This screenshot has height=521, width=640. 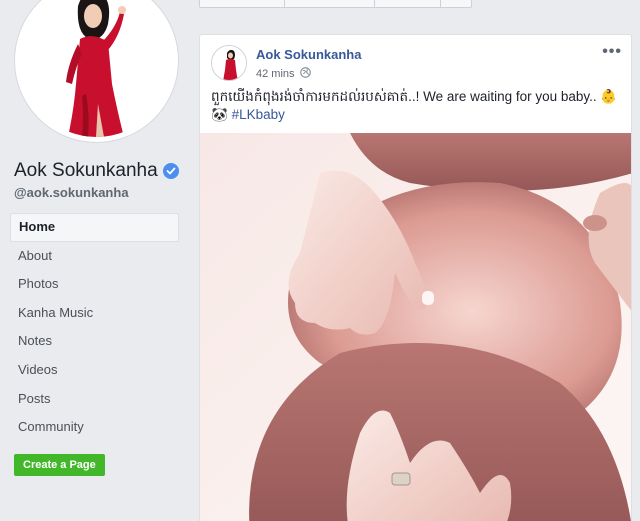 I want to click on page-name: Aok Sokunkanha, so click(x=96, y=171).